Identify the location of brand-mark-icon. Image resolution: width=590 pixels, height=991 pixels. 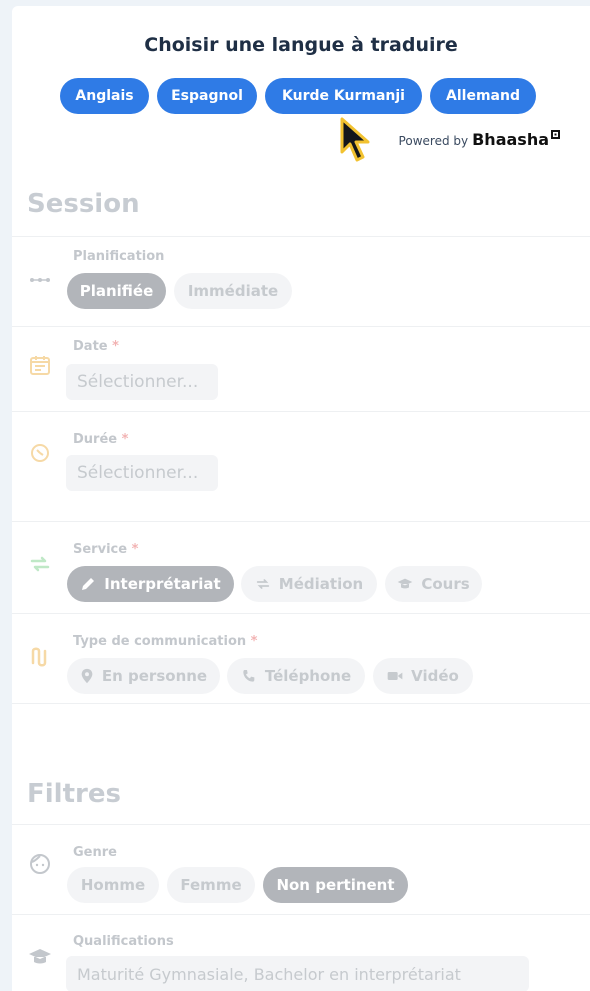
(555, 134).